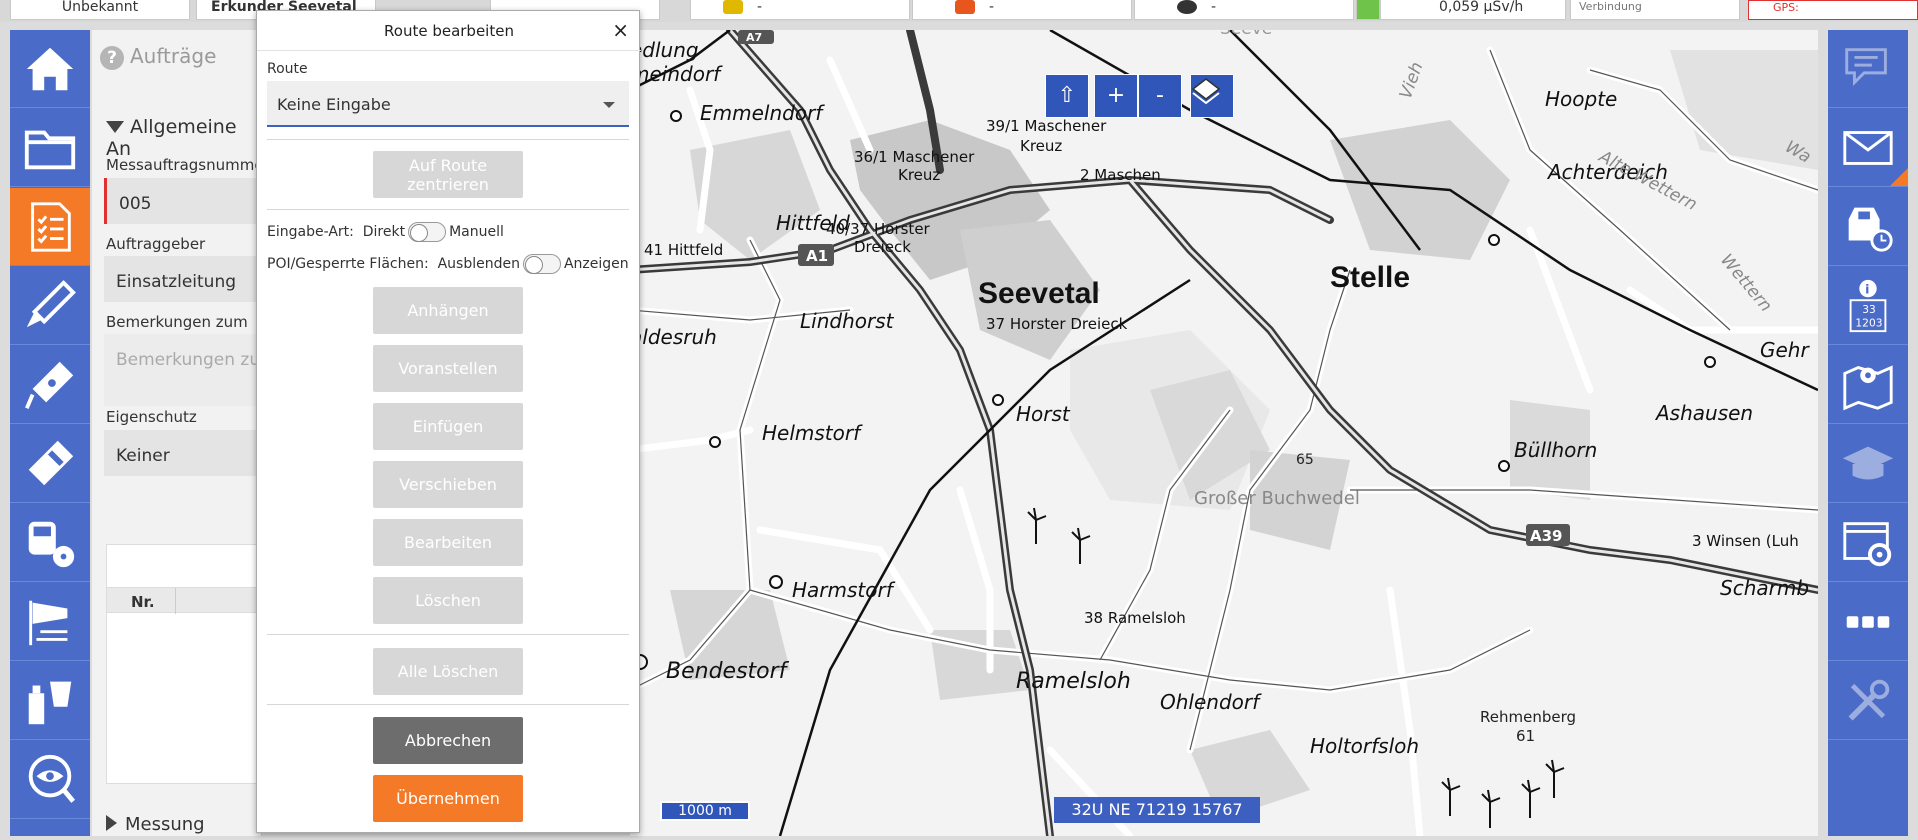  I want to click on device-orange-icon, so click(965, 7).